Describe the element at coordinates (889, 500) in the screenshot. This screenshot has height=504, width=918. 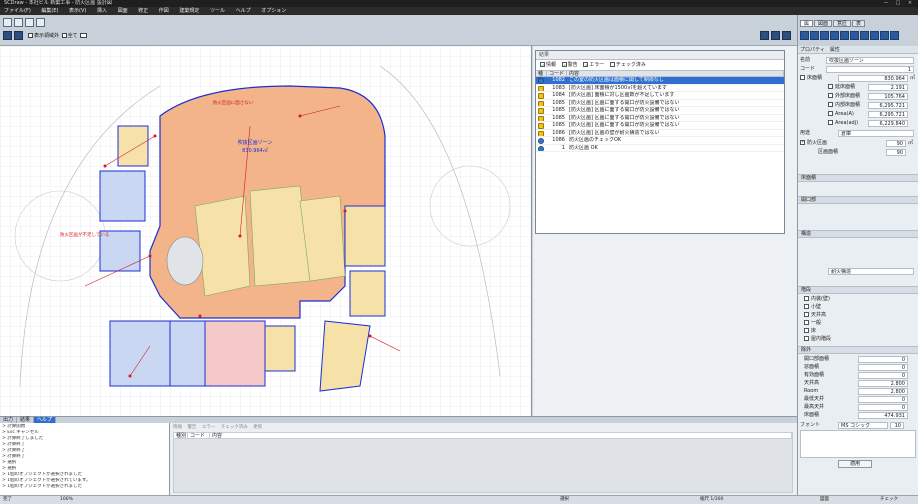
I see `status-check: チェック` at that location.